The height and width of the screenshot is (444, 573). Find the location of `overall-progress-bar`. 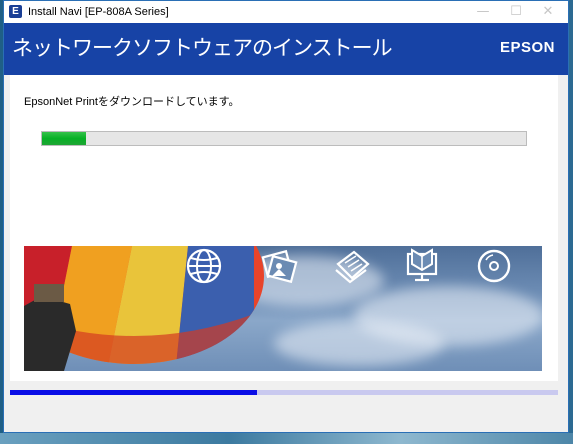

overall-progress-bar is located at coordinates (284, 392).